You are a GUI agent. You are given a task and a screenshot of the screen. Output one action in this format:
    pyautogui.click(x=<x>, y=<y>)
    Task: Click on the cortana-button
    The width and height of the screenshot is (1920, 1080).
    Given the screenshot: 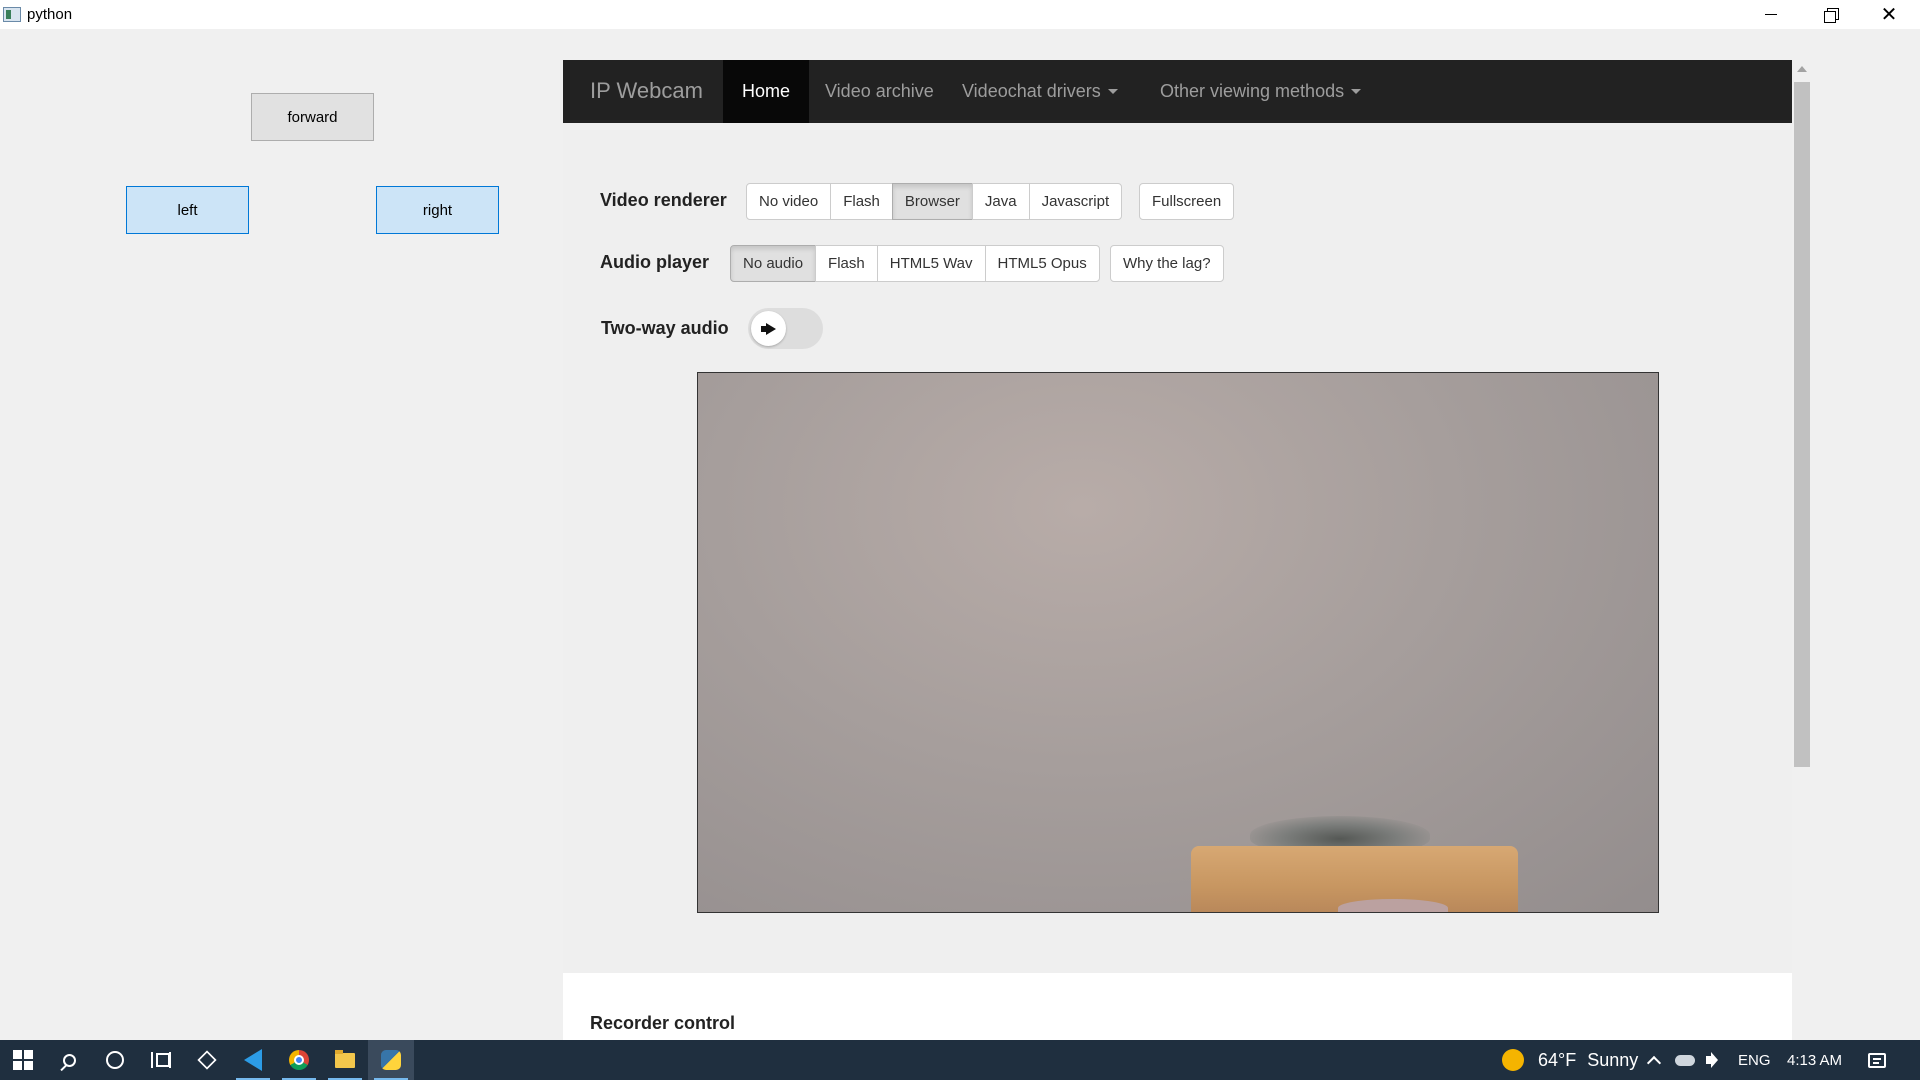 What is the action you would take?
    pyautogui.click(x=115, y=1060)
    